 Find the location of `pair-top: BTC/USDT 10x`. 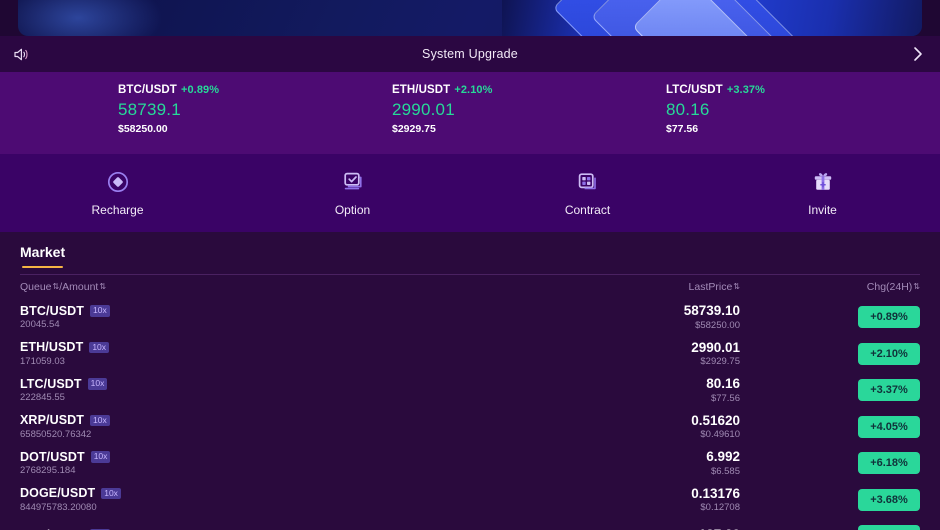

pair-top: BTC/USDT 10x is located at coordinates (277, 311).